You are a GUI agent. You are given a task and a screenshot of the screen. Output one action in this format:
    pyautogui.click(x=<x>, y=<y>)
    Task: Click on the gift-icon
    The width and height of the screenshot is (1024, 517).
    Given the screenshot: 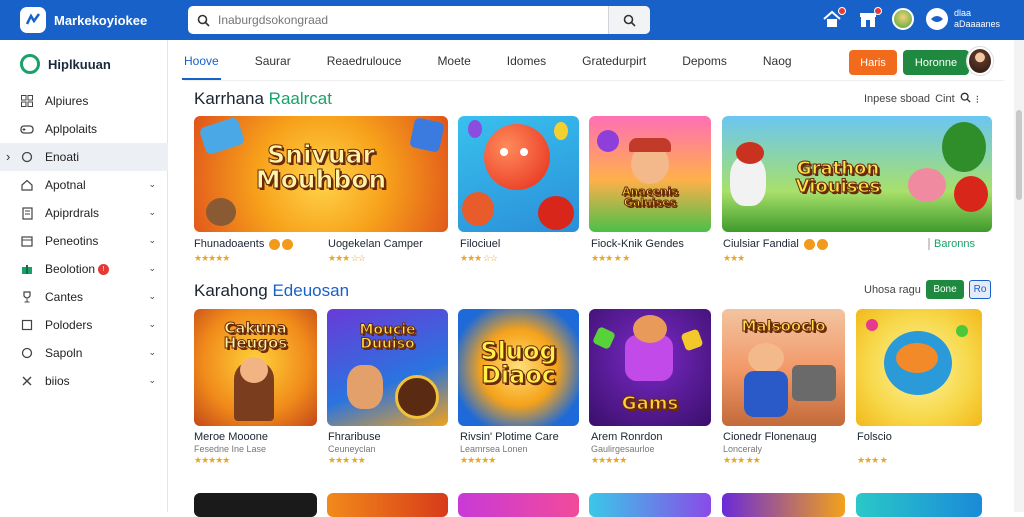 What is the action you would take?
    pyautogui.click(x=27, y=269)
    